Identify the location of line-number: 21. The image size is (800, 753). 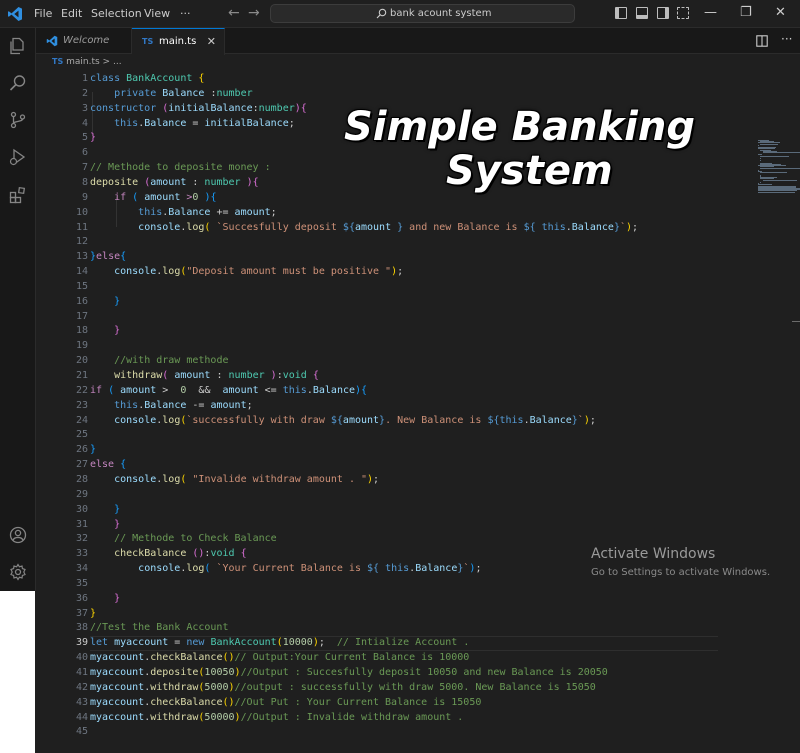
(71, 375).